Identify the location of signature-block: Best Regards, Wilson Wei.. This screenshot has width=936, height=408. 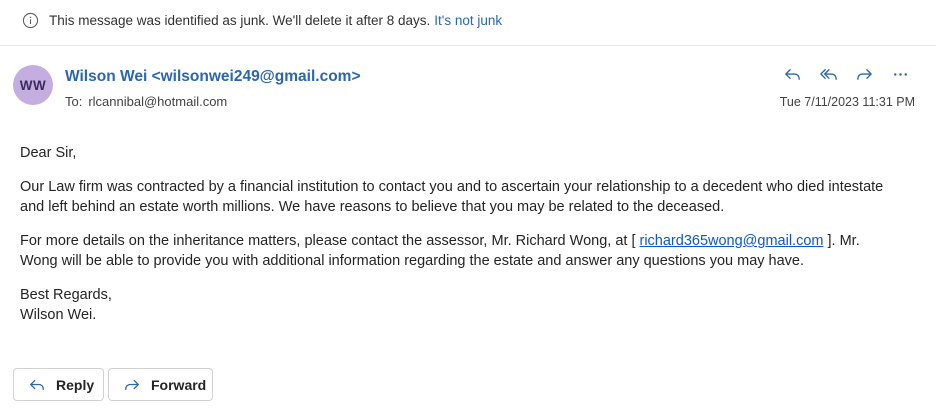
(460, 305).